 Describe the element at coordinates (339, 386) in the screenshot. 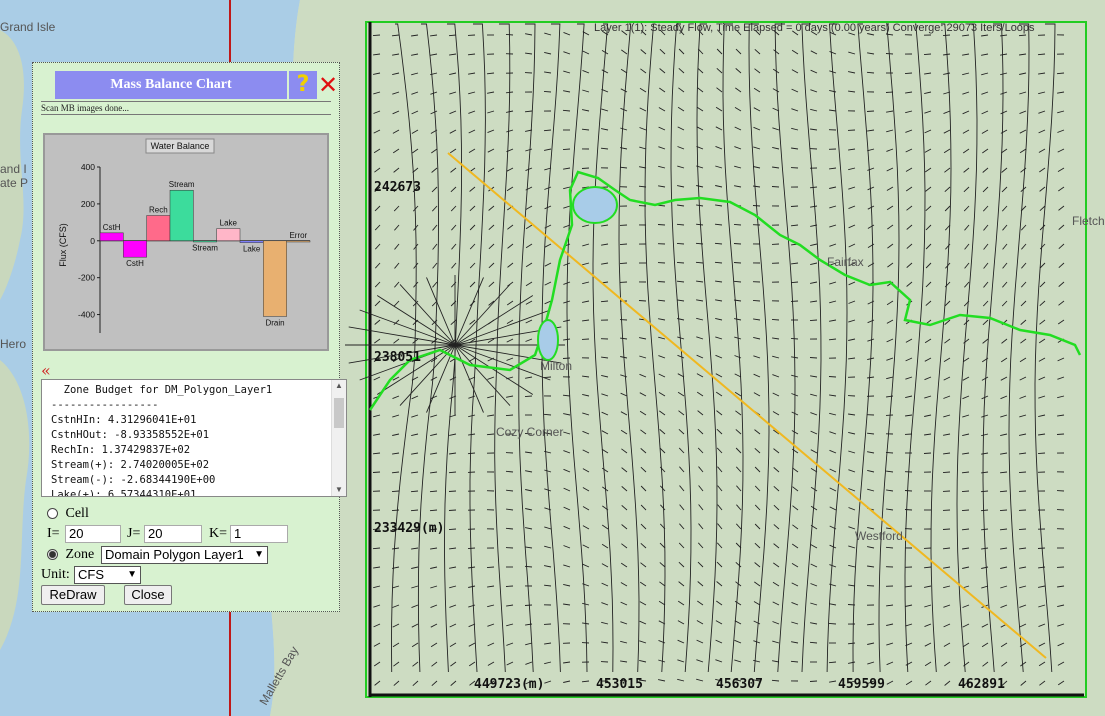

I see `scroll-up-icon: ▲` at that location.